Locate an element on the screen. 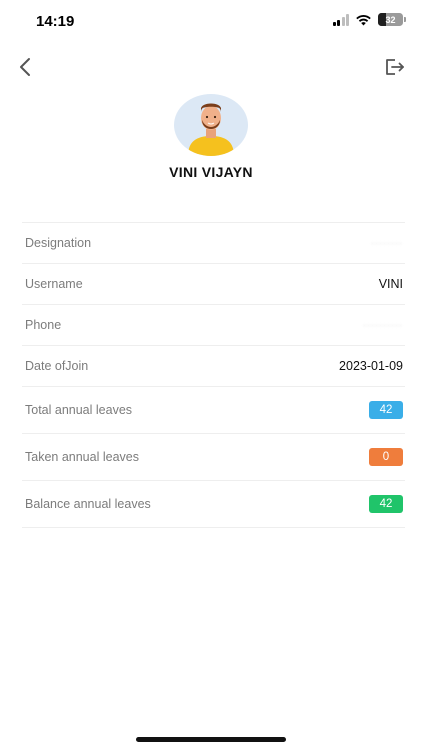  cellular-signal-icon is located at coordinates (340, 19).